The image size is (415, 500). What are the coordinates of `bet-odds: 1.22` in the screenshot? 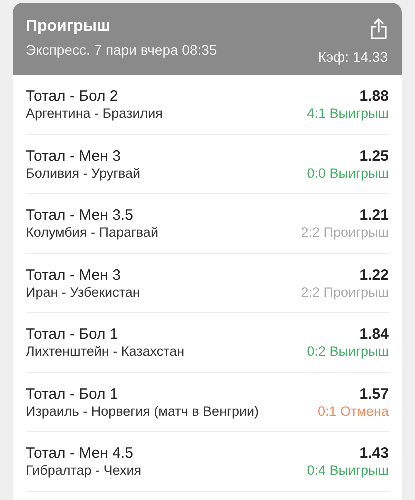 It's located at (374, 275).